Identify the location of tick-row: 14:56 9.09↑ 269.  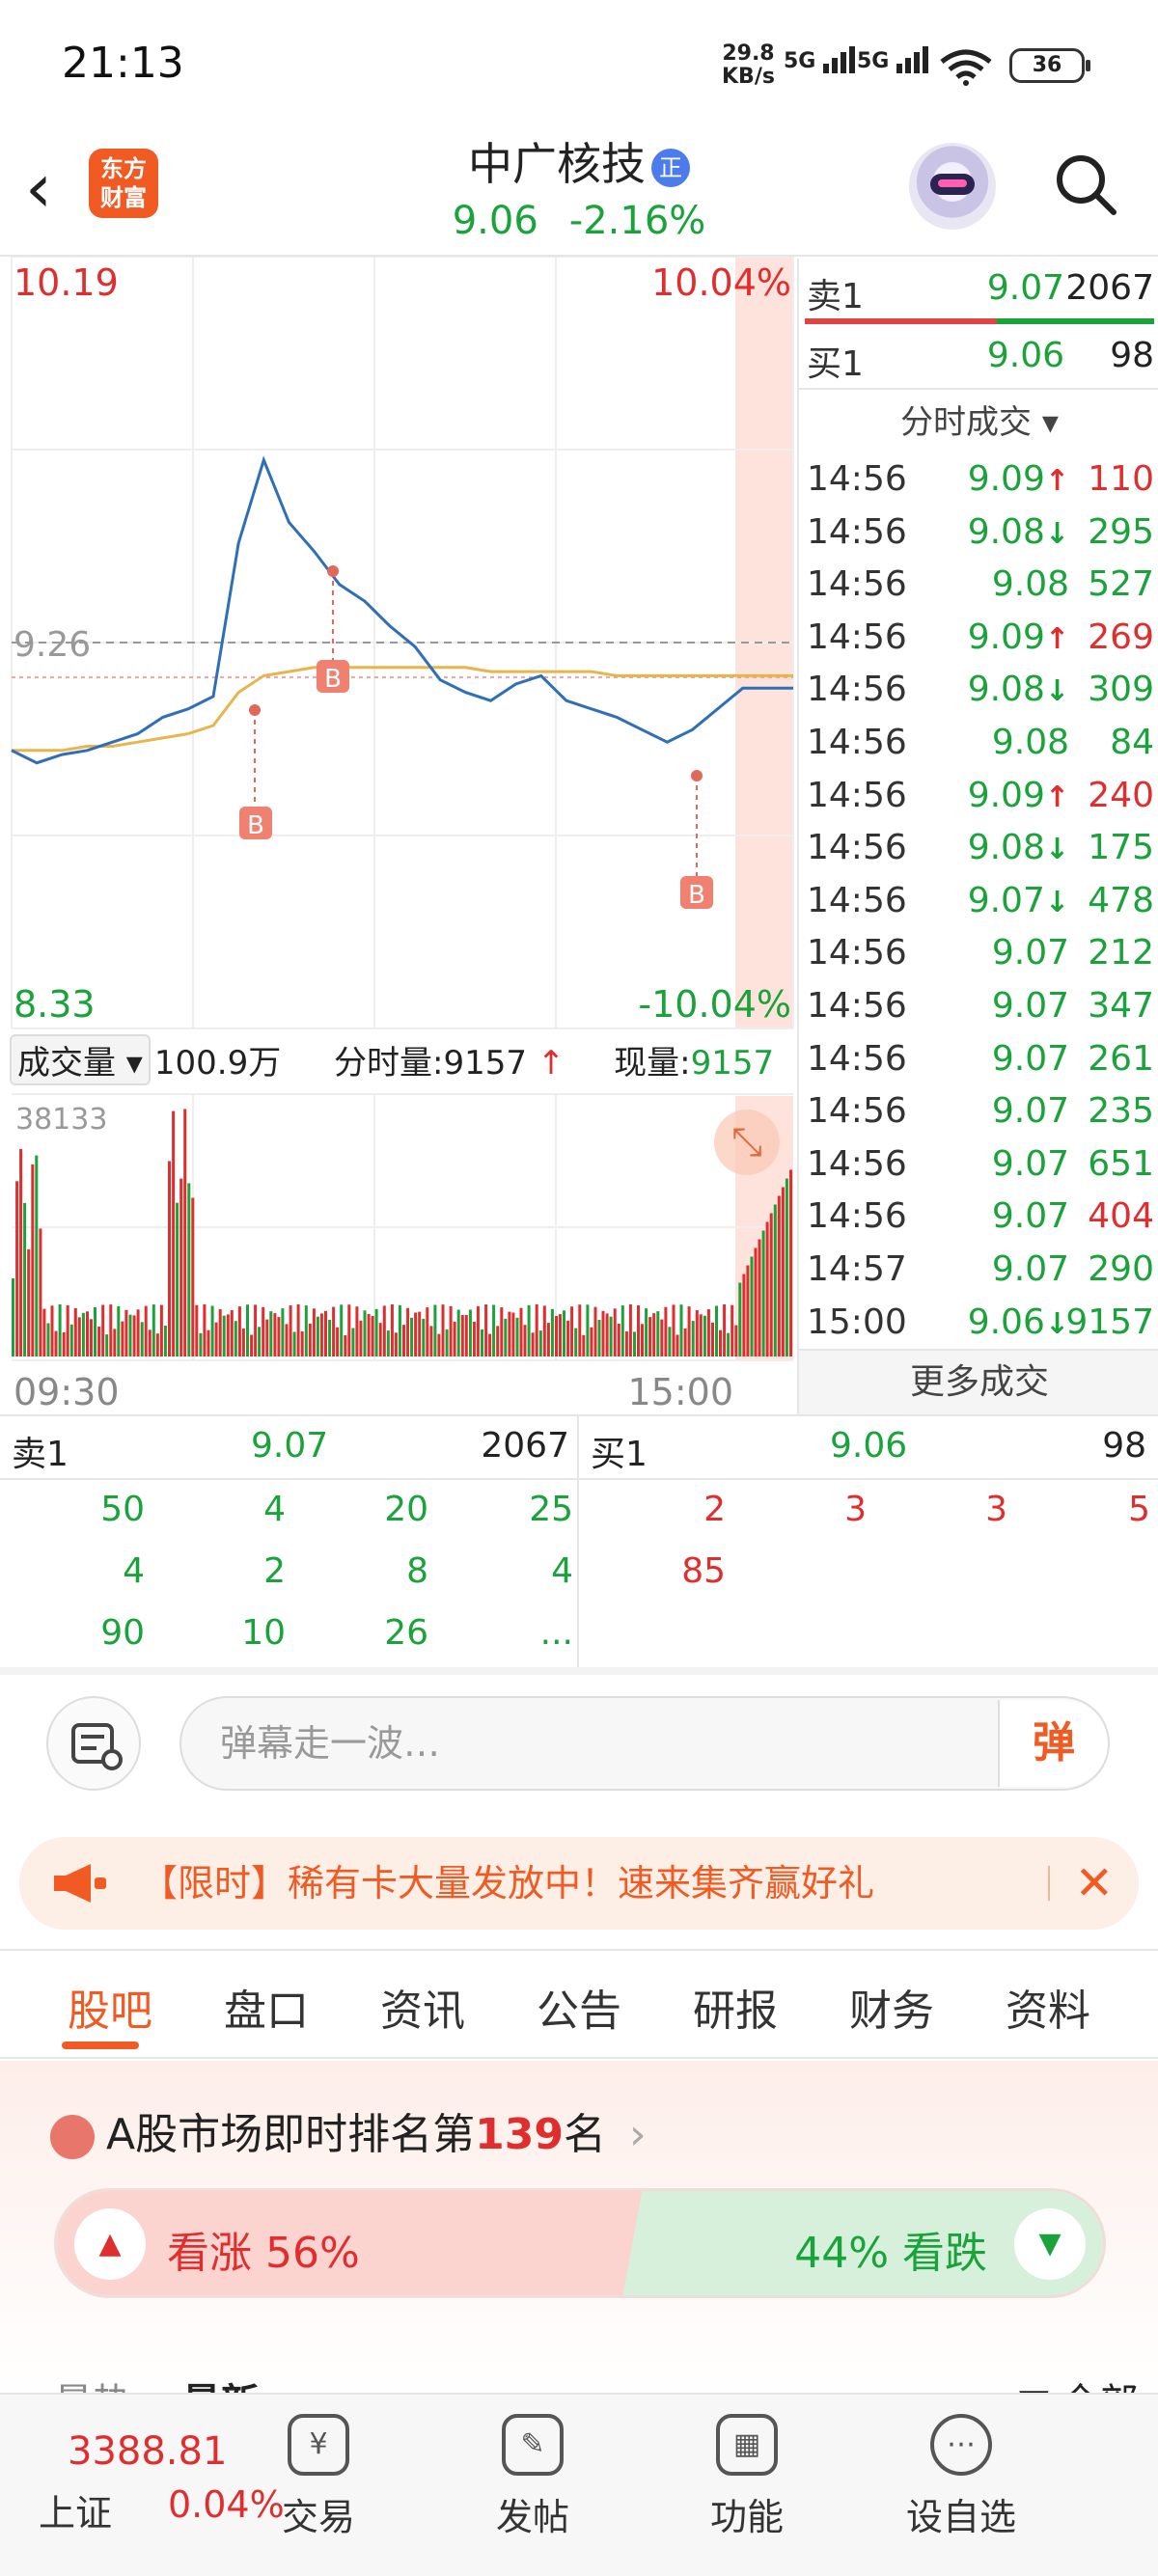
(978, 644).